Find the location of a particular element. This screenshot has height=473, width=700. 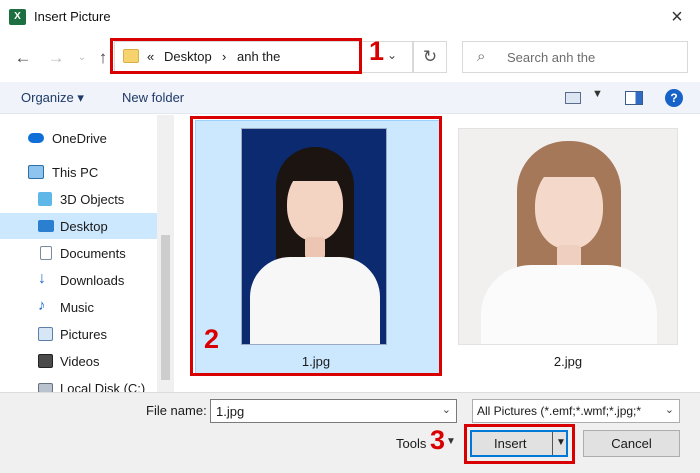

sidebar-item-downloads: ↓ Downloads is located at coordinates (78, 280).